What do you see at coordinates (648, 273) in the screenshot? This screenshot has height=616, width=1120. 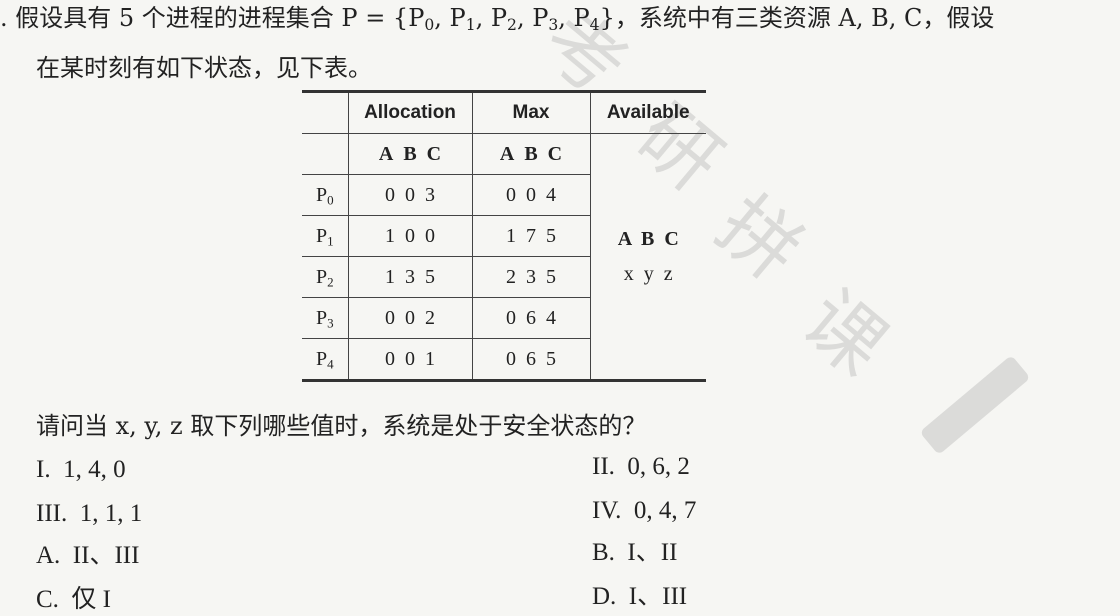 I see `available-values: x y z` at bounding box center [648, 273].